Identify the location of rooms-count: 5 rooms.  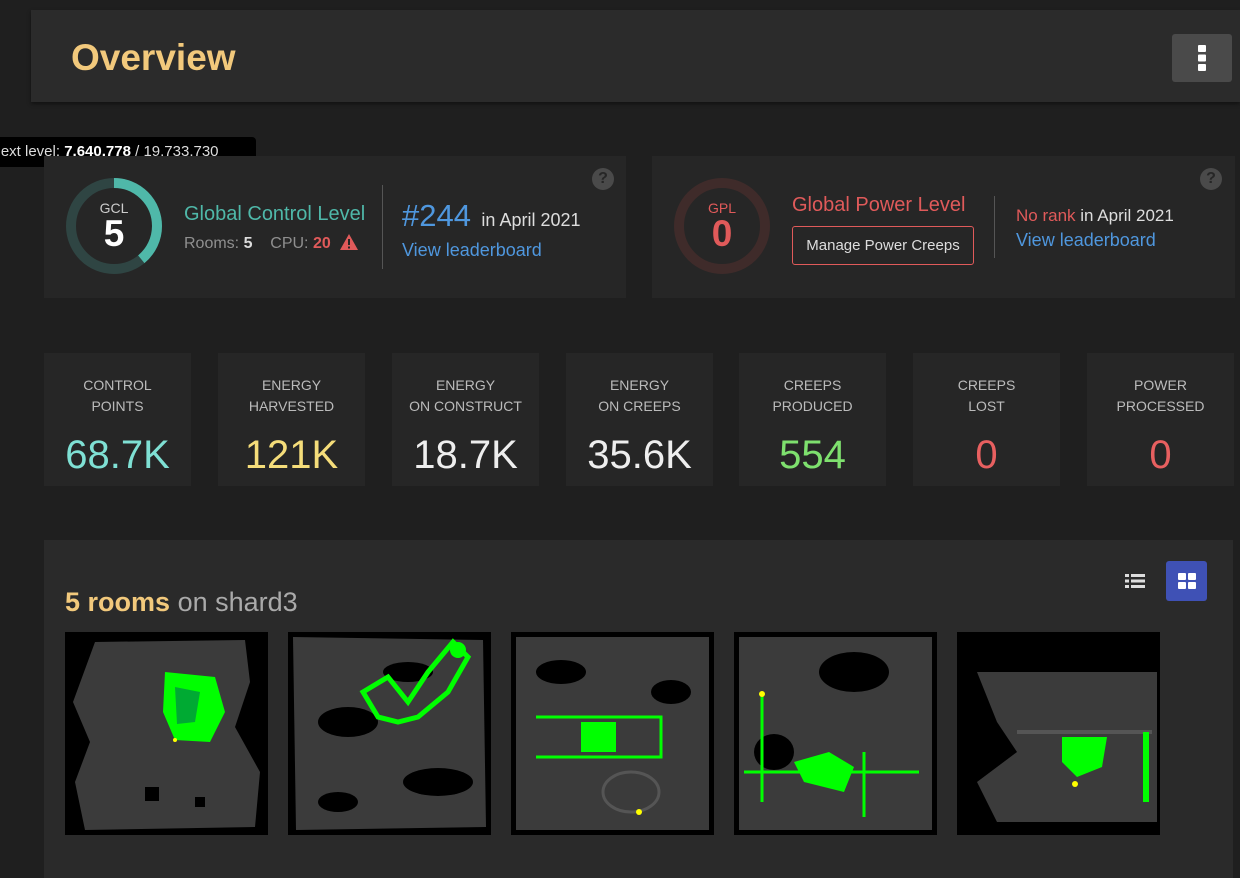
(118, 602).